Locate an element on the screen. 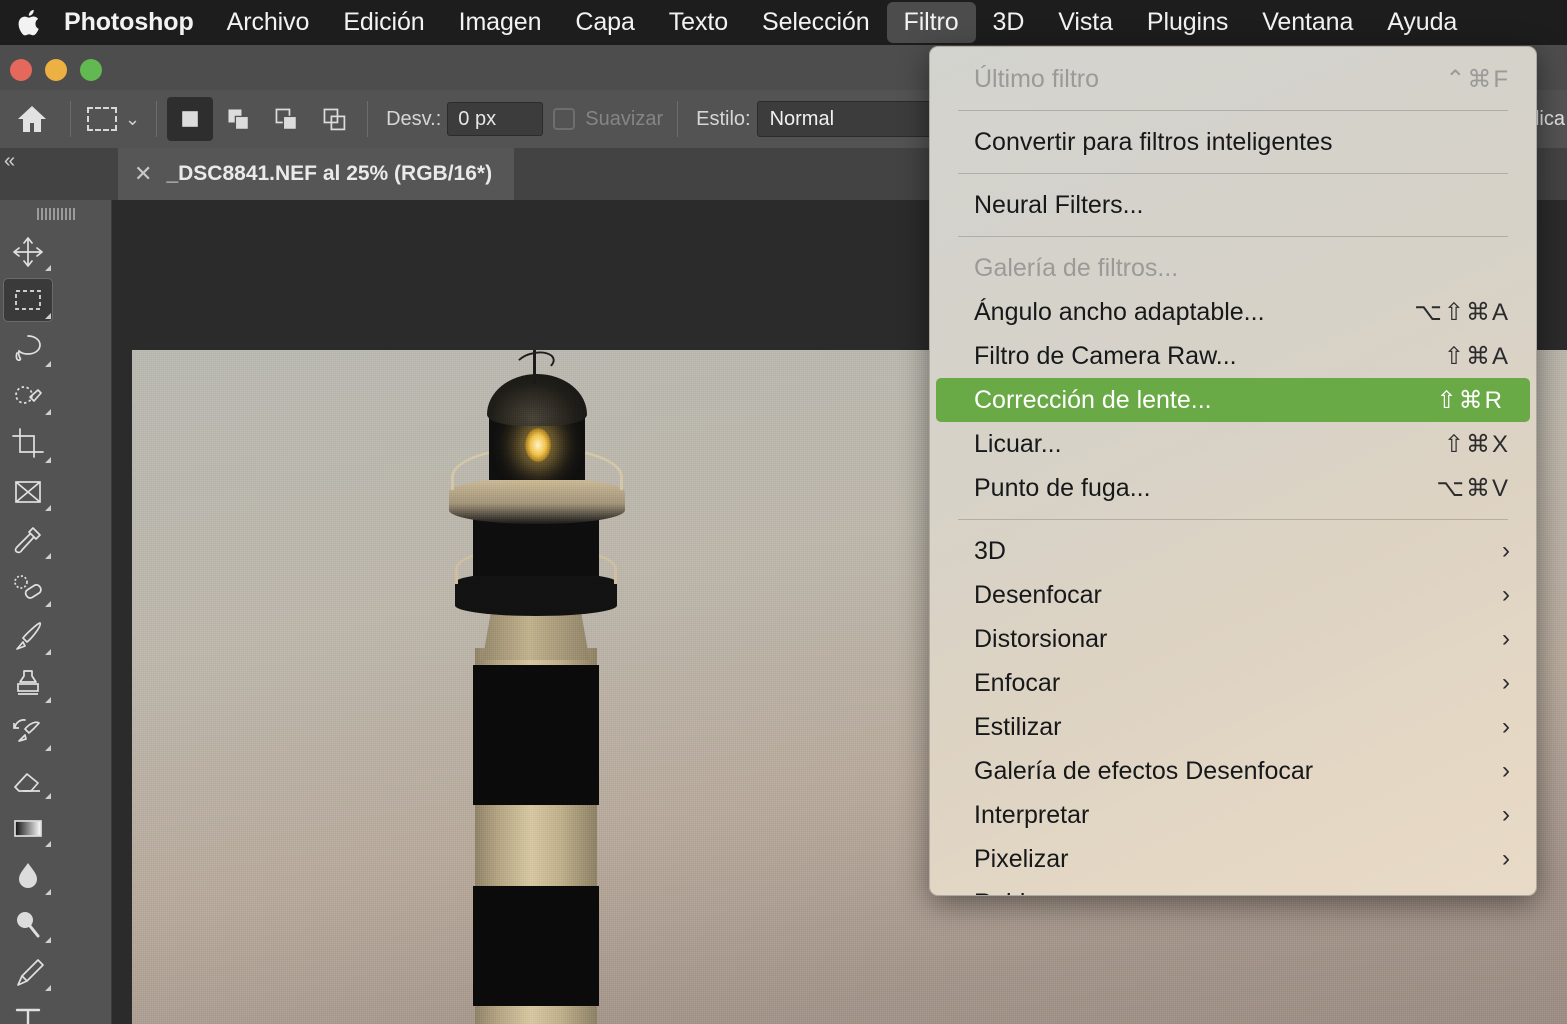 The image size is (1567, 1024). menubar-item-3d: 3D is located at coordinates (1009, 22).